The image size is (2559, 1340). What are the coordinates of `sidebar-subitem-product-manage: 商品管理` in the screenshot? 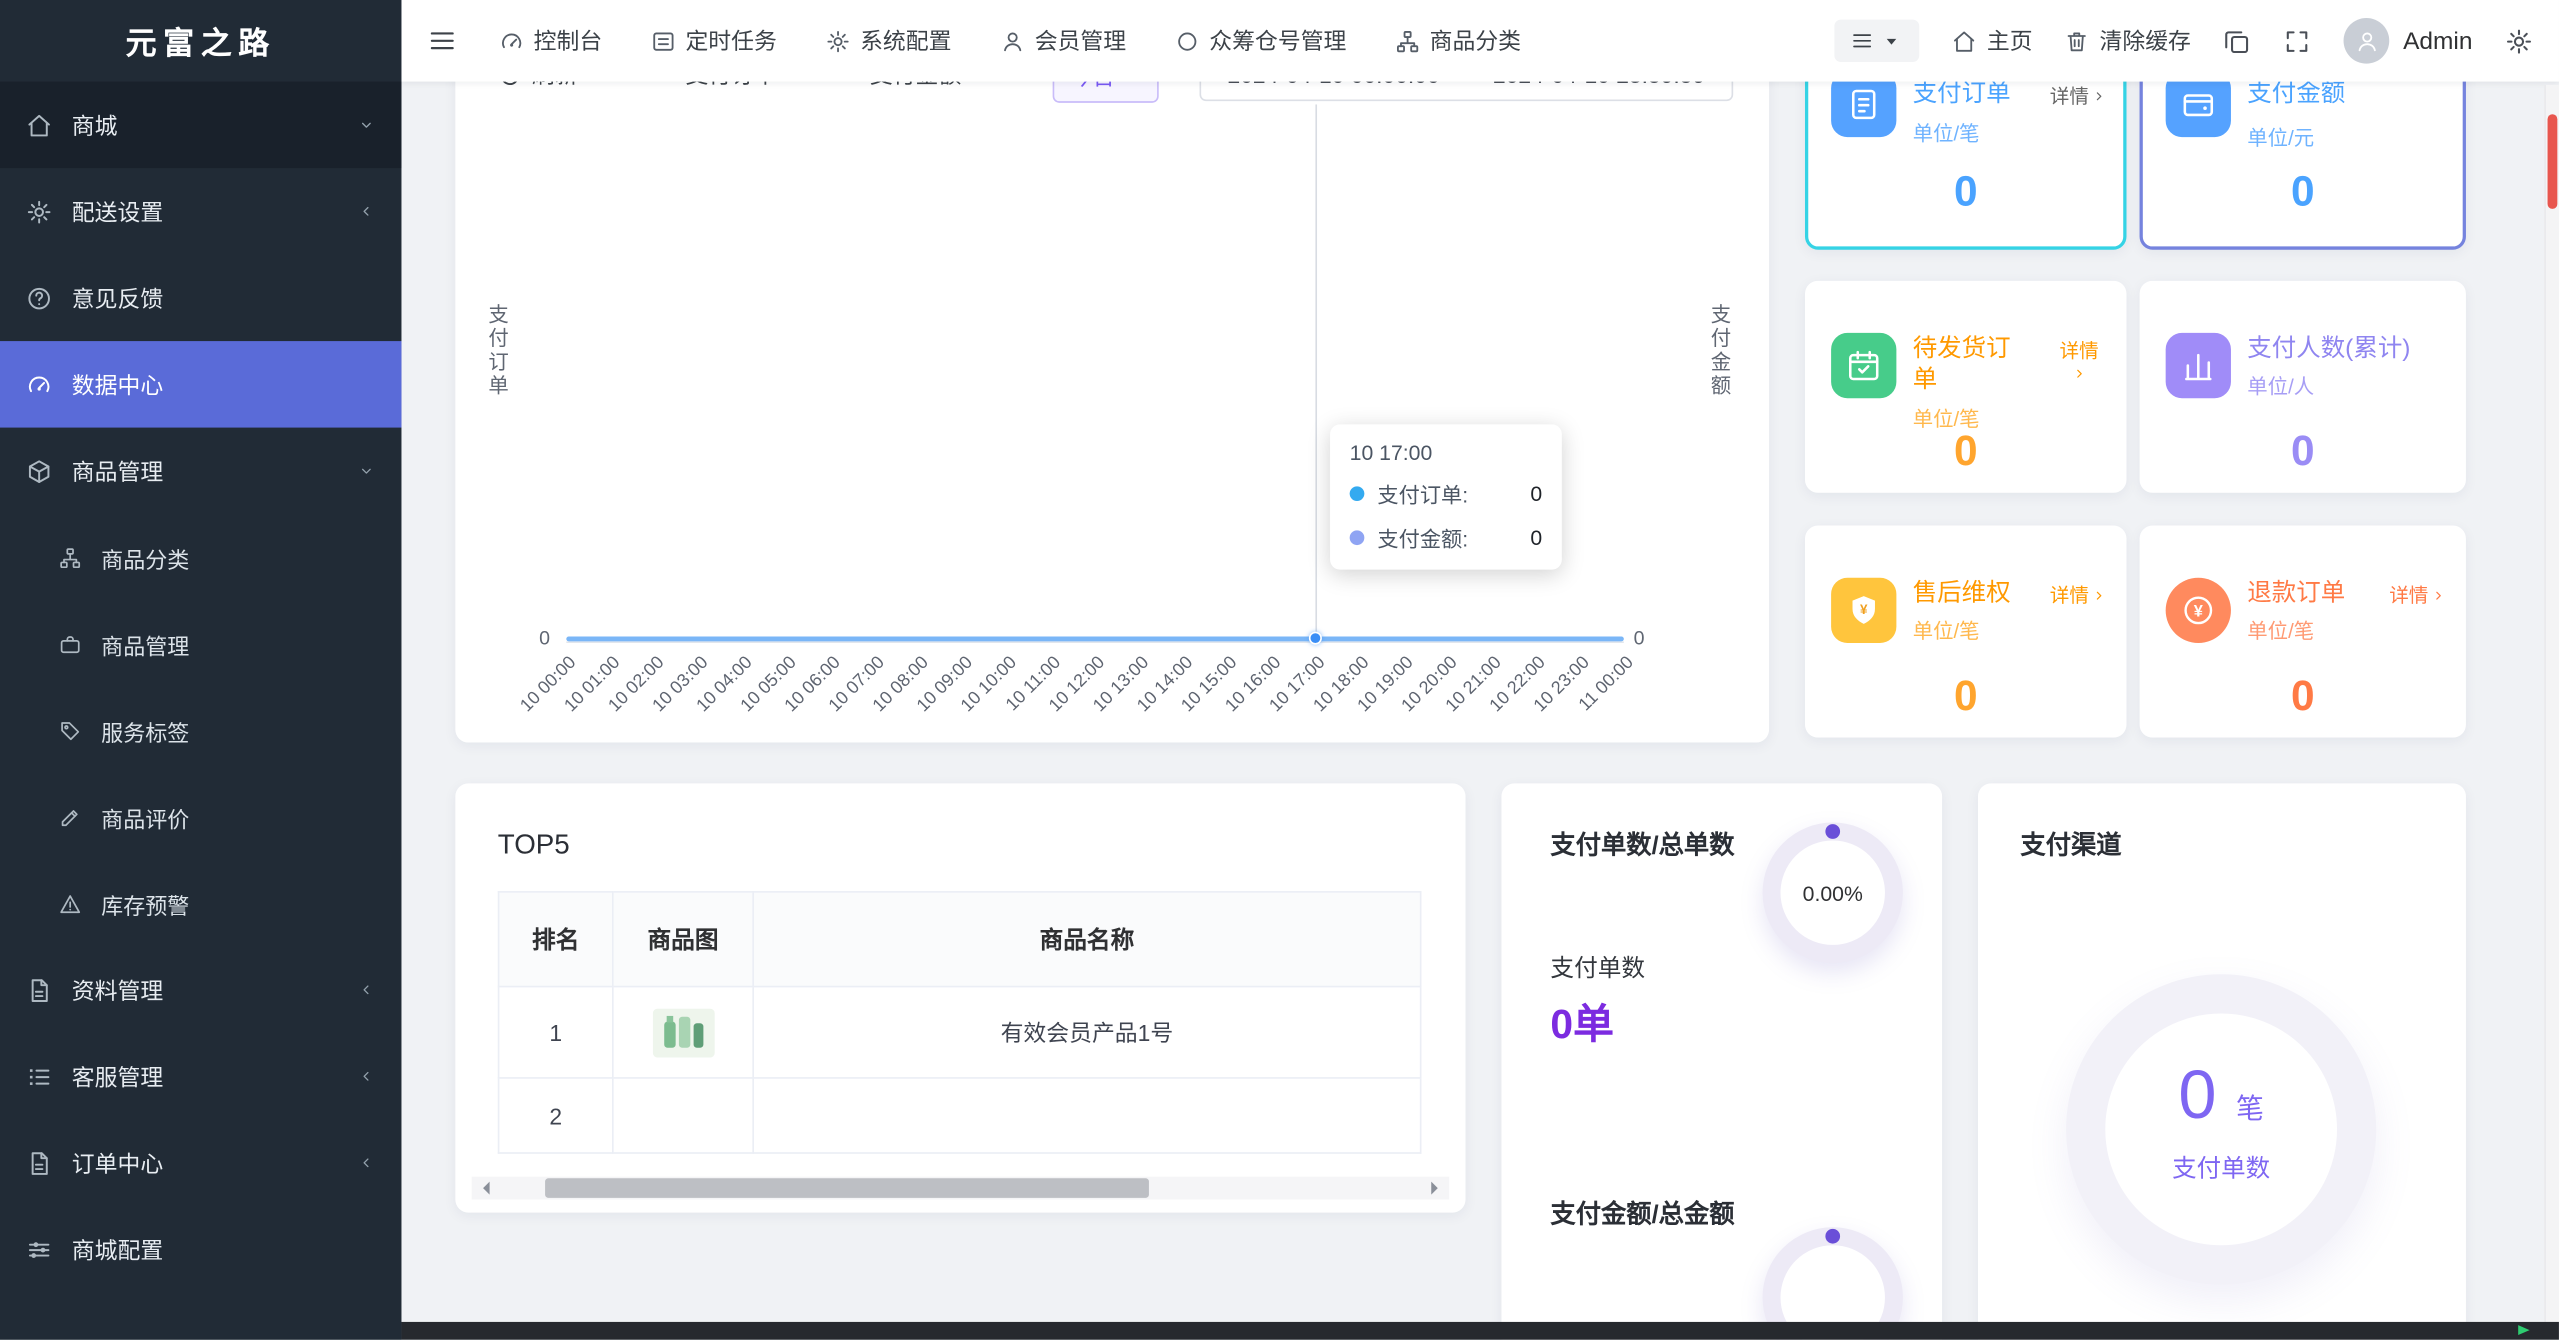 It's located at (200, 644).